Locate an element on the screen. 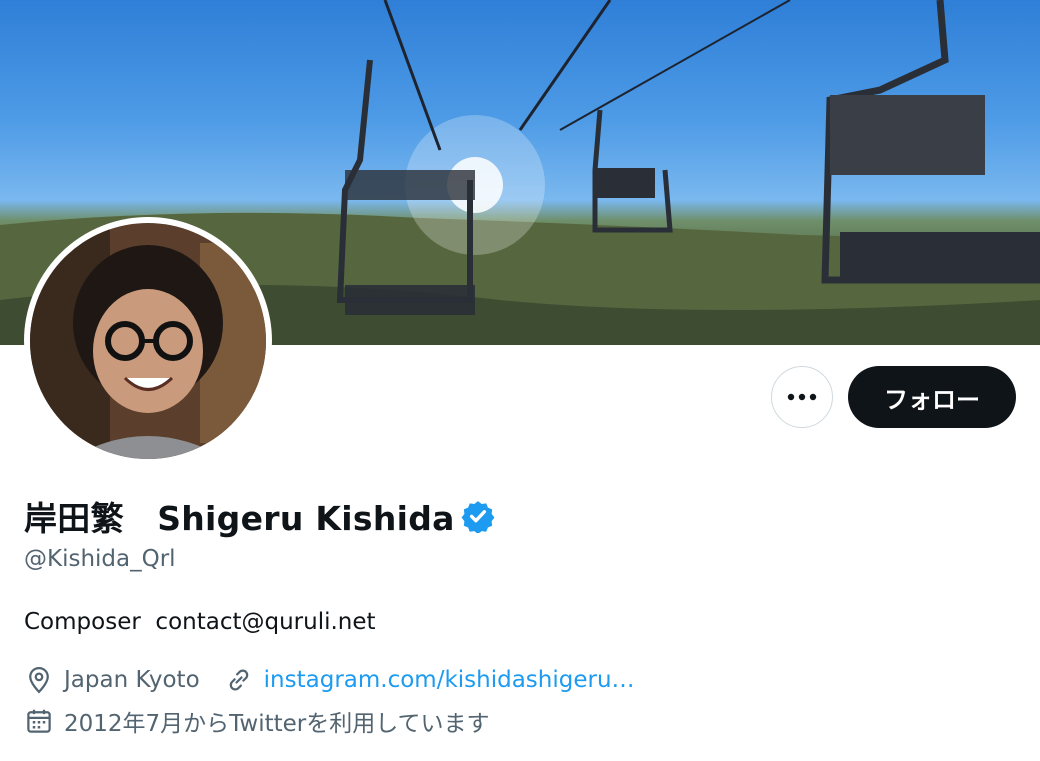 The height and width of the screenshot is (761, 1040). more-options-button is located at coordinates (802, 397).